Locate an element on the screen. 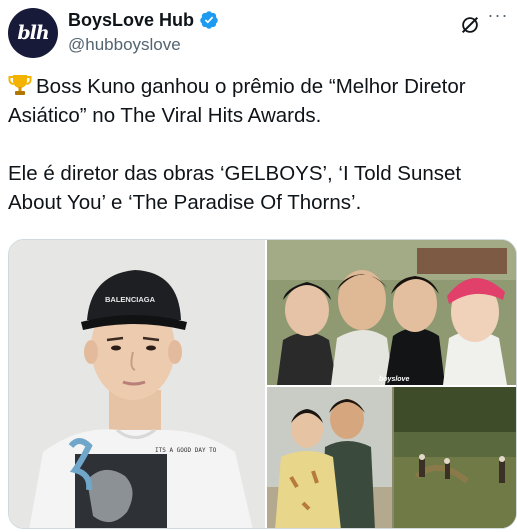  trophy-icon is located at coordinates (20, 85).